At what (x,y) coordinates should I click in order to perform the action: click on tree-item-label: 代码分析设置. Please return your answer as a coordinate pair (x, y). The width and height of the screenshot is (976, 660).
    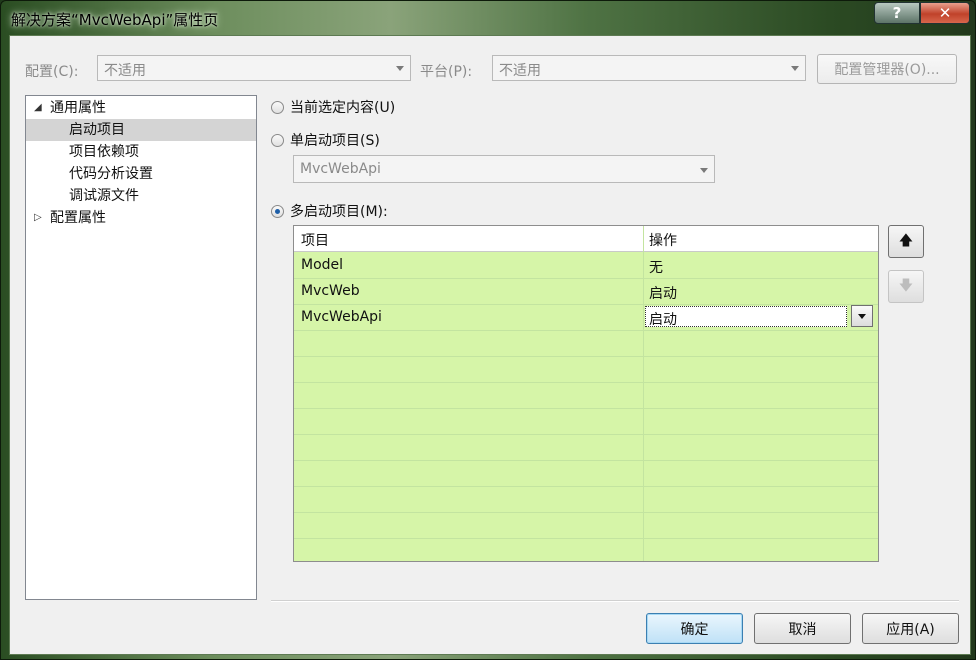
    Looking at the image, I should click on (111, 174).